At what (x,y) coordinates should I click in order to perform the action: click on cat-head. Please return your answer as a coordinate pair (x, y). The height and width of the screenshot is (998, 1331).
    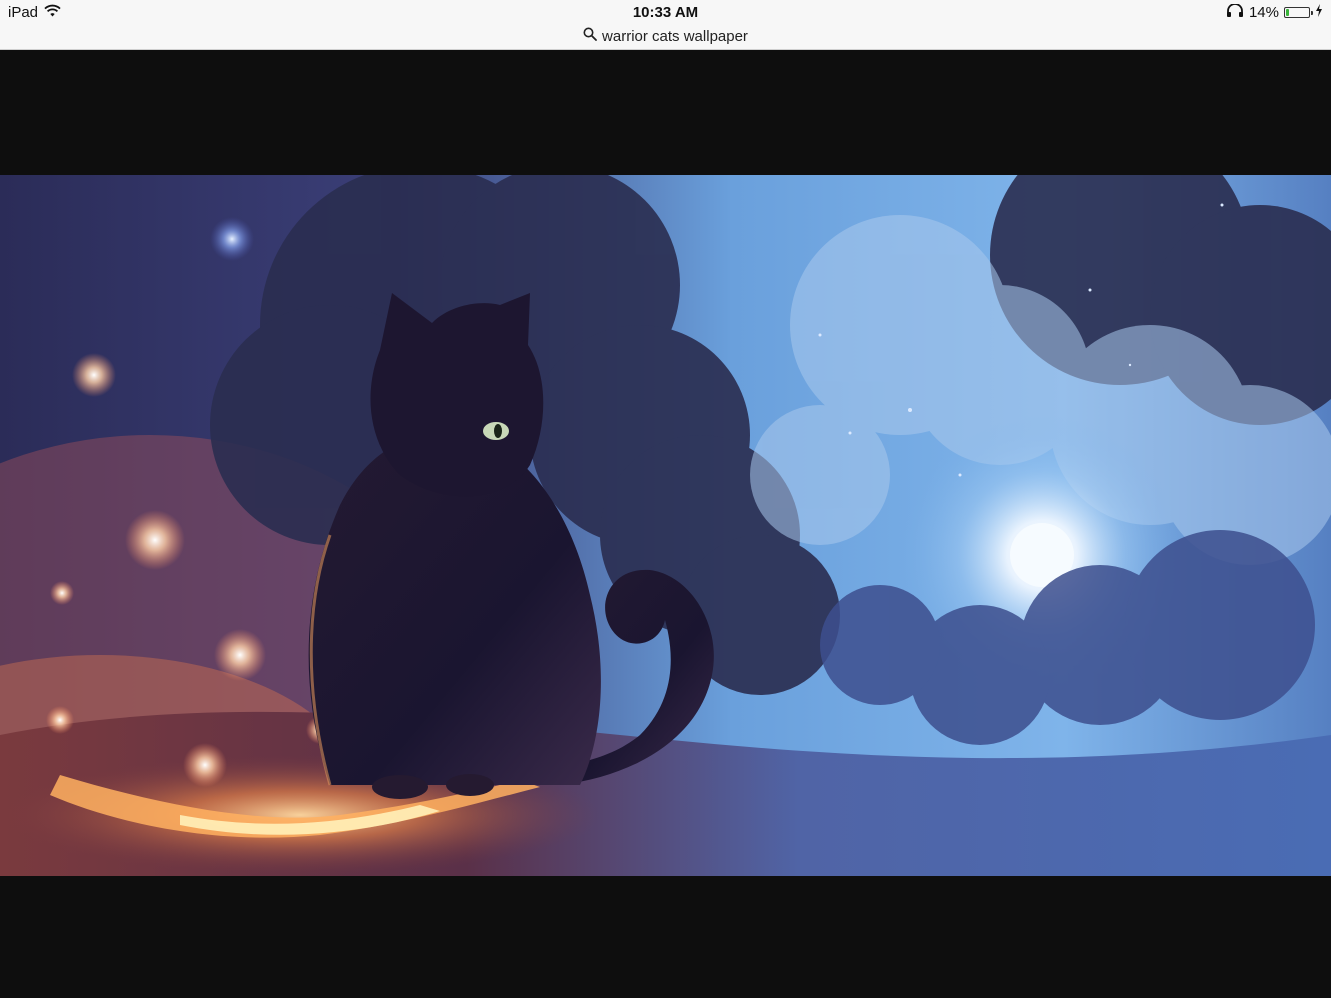
    Looking at the image, I should click on (457, 395).